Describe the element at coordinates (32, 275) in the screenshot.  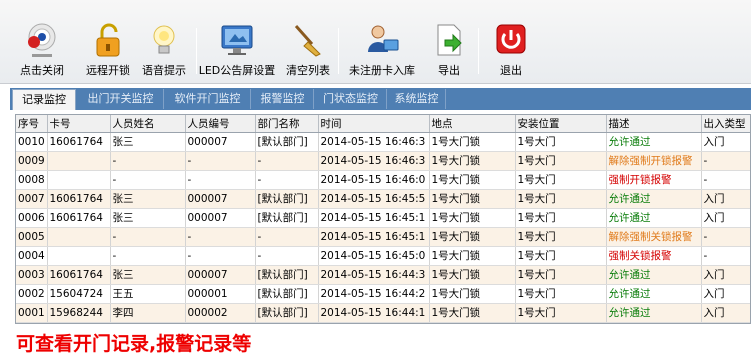
I see `cell-seq: 0003` at that location.